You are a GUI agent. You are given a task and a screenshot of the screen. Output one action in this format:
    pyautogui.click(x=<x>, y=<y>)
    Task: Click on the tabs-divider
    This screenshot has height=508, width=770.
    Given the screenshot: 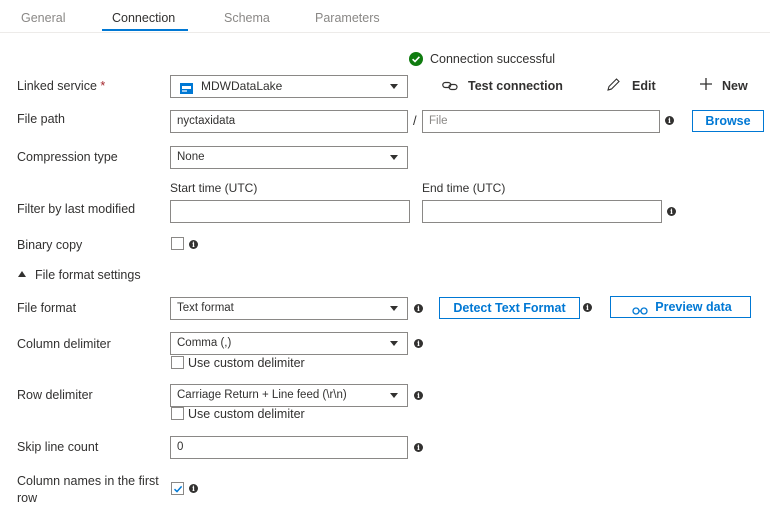 What is the action you would take?
    pyautogui.click(x=385, y=32)
    